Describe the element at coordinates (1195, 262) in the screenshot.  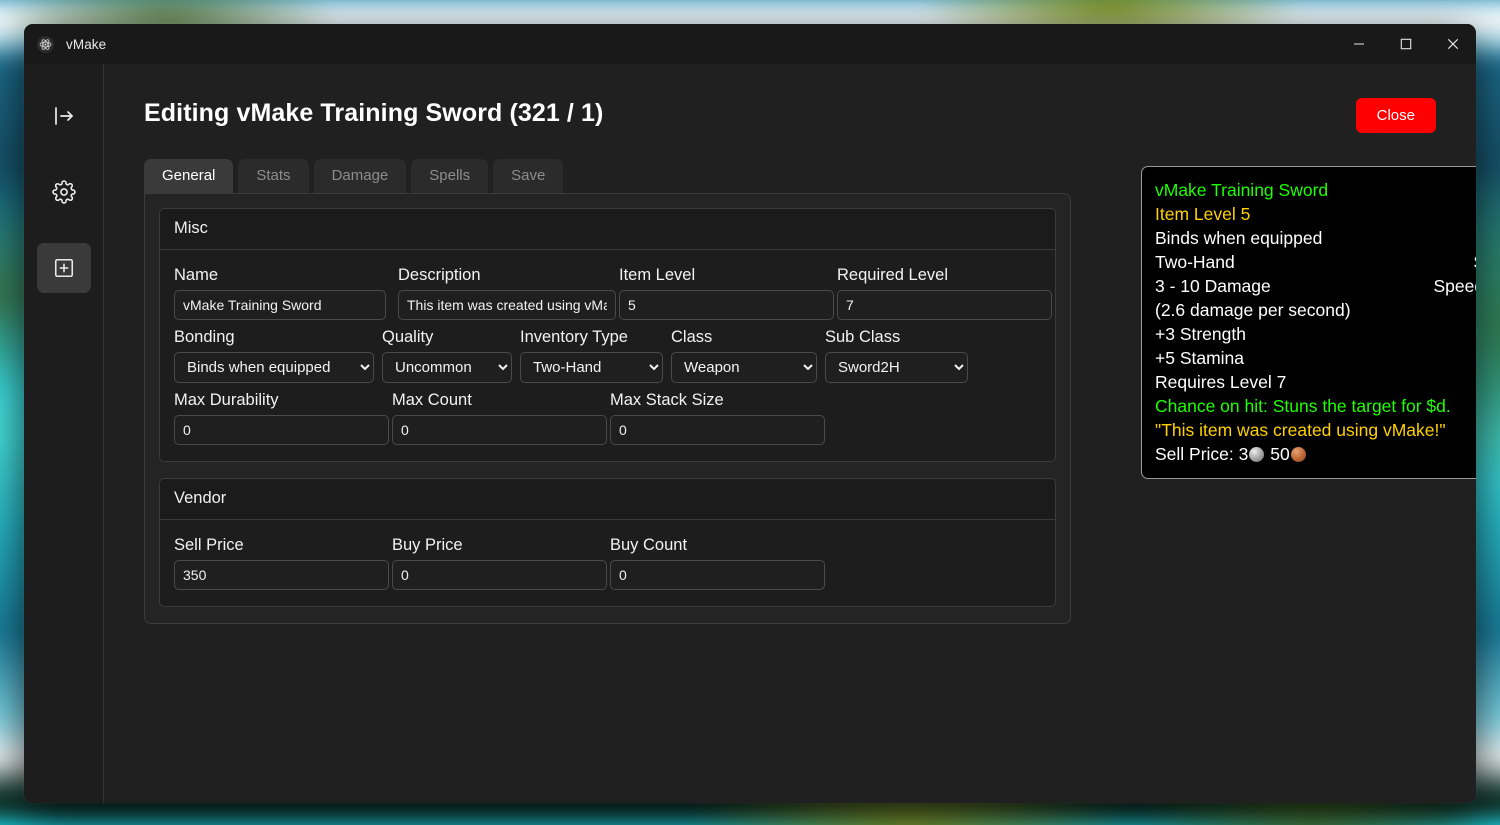
I see `tooltip-slot: Two-Hand` at that location.